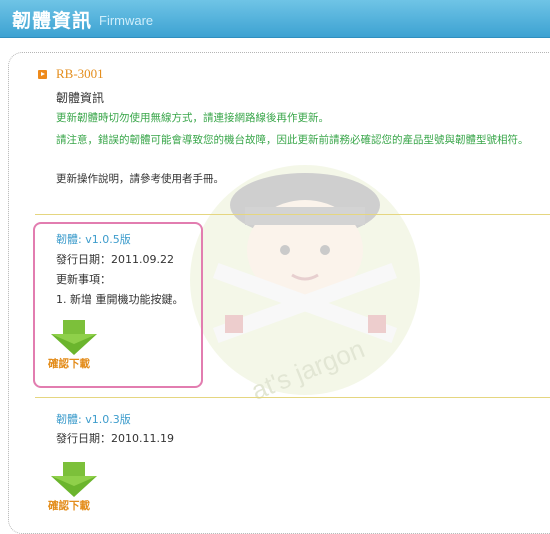 This screenshot has height=534, width=550. What do you see at coordinates (126, 20) in the screenshot?
I see `page-subtitle: Firmware` at bounding box center [126, 20].